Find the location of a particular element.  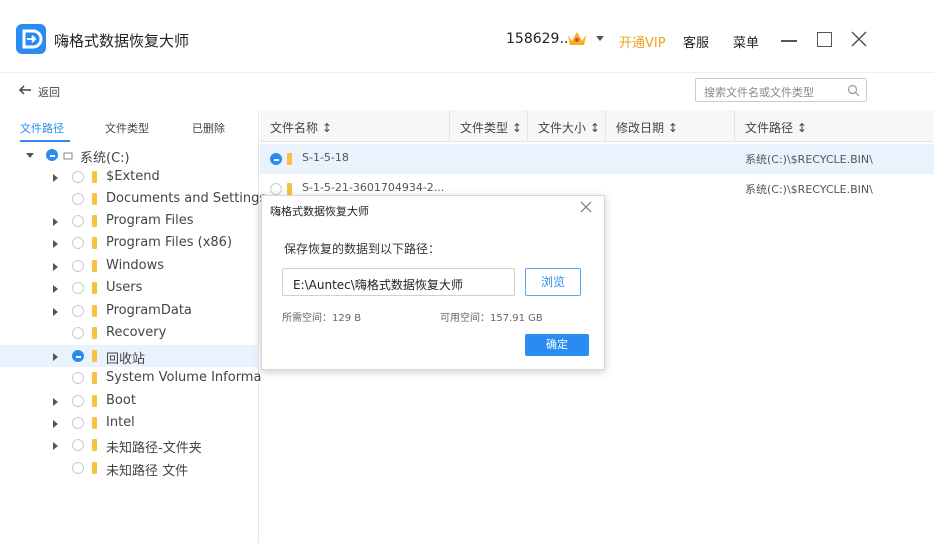

search-placeholder: 搜索文件名或文件类型 is located at coordinates (759, 92).